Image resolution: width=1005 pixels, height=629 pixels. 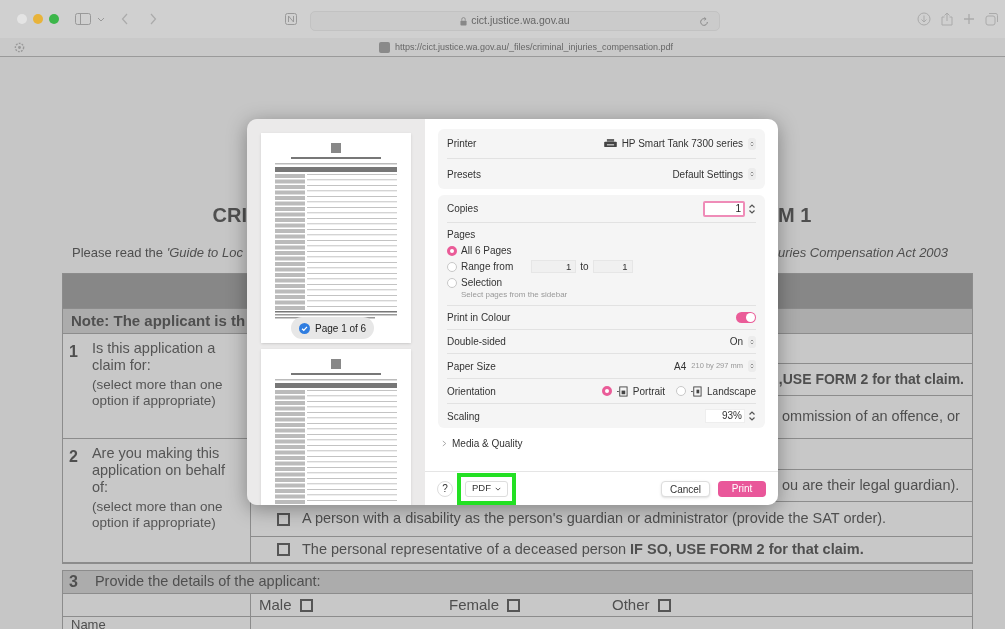 I want to click on share-icon, so click(x=947, y=19).